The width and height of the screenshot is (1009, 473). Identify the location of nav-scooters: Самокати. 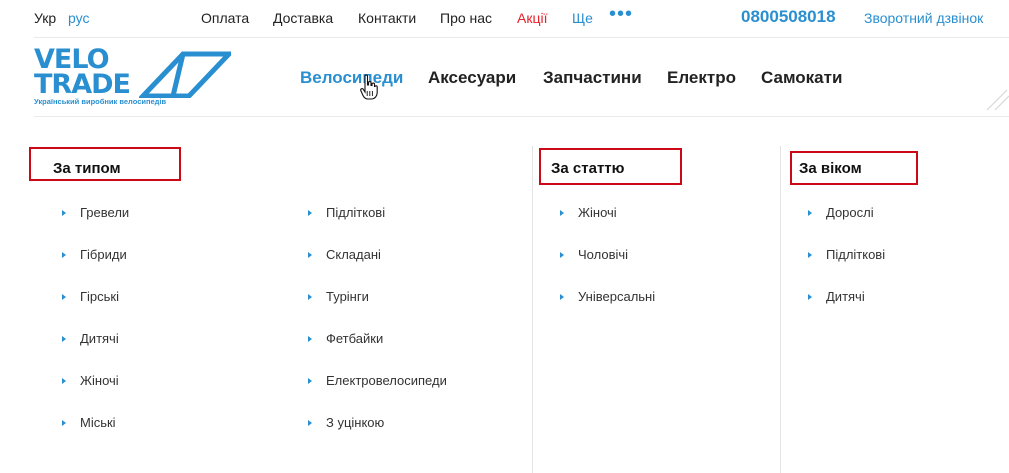
(801, 78).